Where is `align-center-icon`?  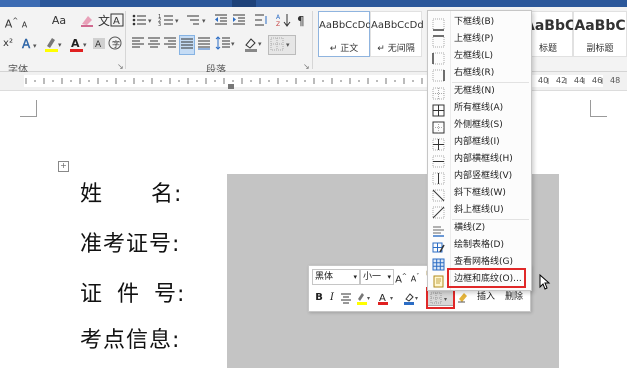
align-center-icon is located at coordinates (154, 44).